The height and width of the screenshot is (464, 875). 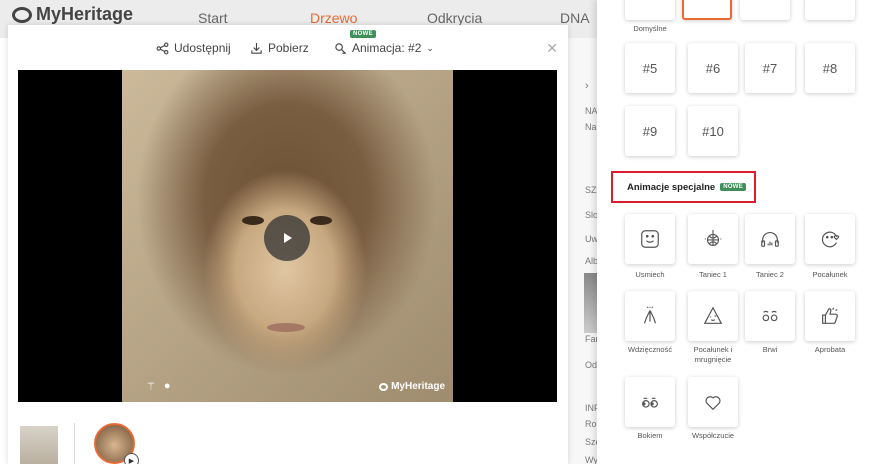 What do you see at coordinates (39, 445) in the screenshot?
I see `thumbnail-original` at bounding box center [39, 445].